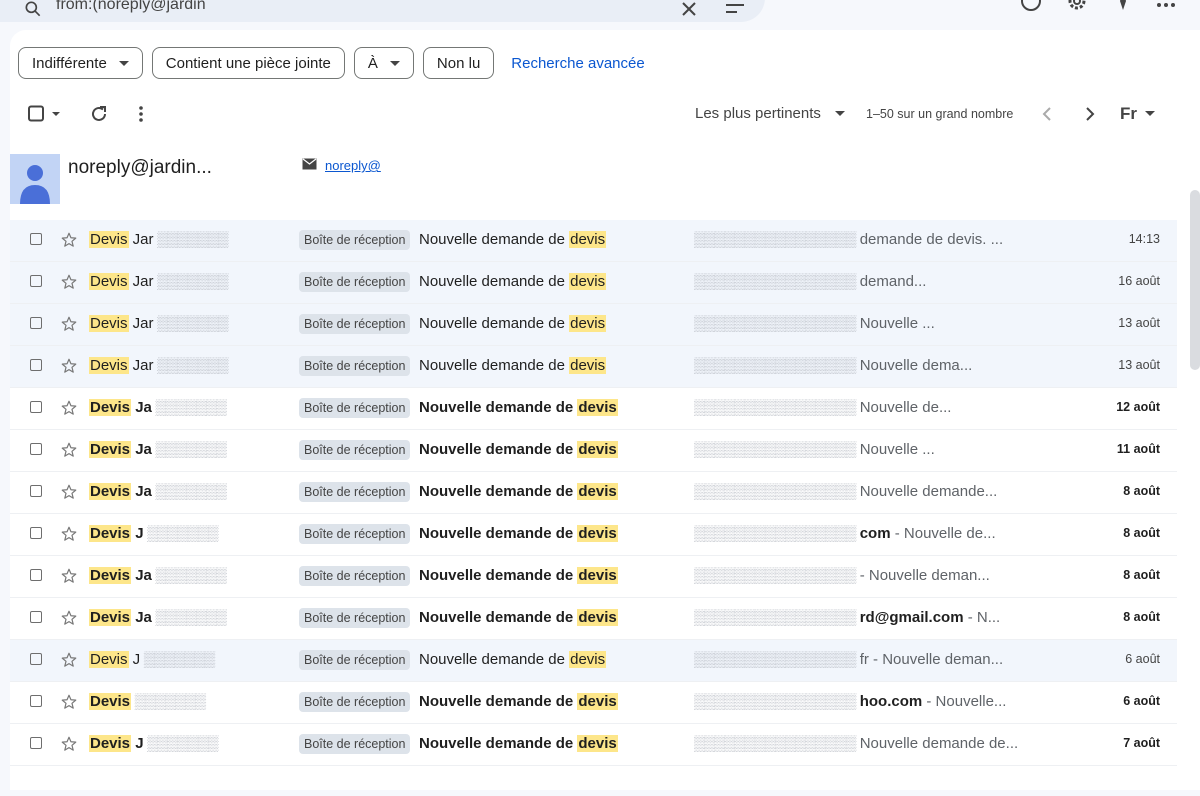 The image size is (1200, 796). Describe the element at coordinates (577, 63) in the screenshot. I see `advanced-search-link: Recherche avancée` at that location.